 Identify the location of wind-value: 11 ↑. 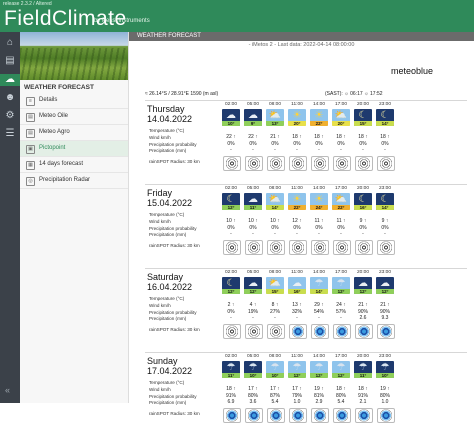
(319, 221).